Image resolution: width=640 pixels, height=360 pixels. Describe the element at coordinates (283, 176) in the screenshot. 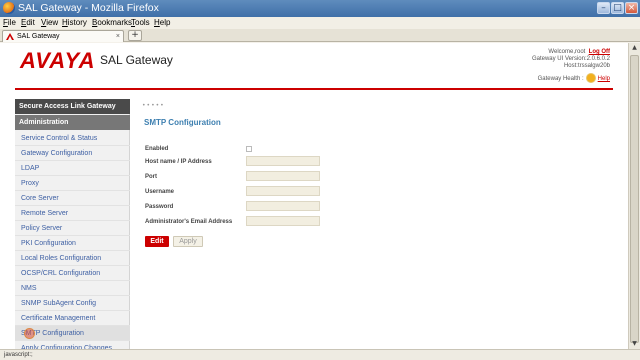

I see `port-input` at that location.